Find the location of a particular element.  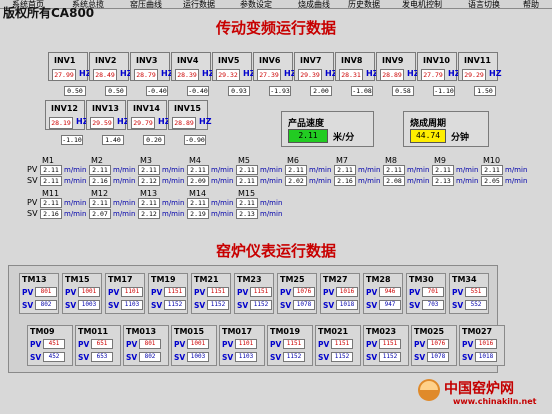

meter-sv-value: 703 is located at coordinates (433, 305).